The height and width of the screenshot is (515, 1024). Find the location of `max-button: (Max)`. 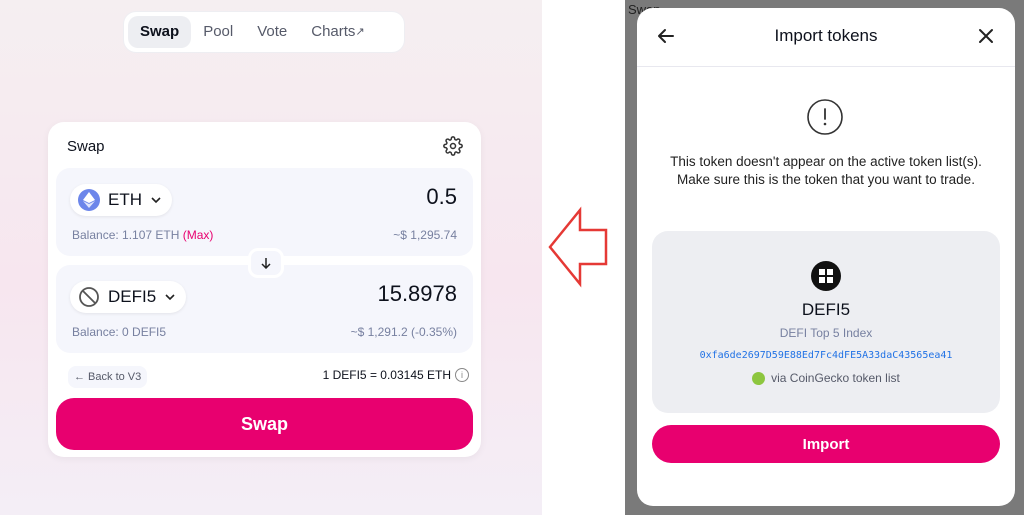

max-button: (Max) is located at coordinates (198, 235).